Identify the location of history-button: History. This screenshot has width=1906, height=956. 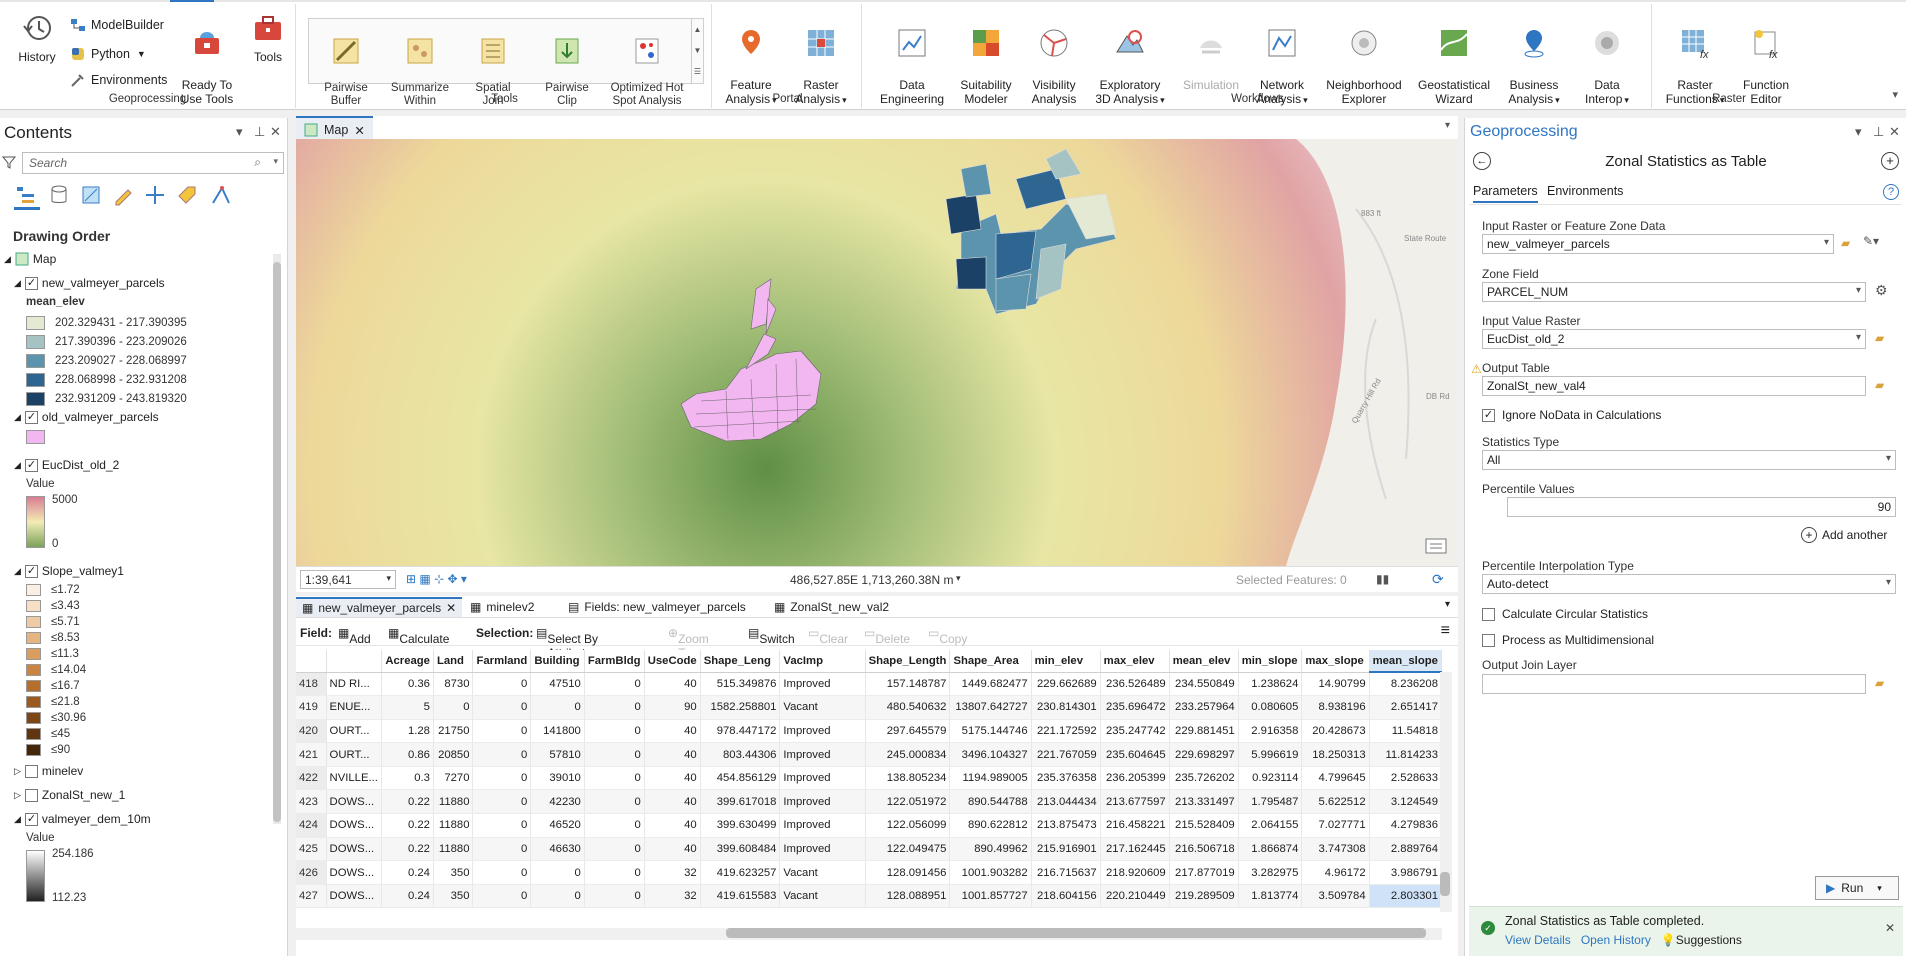
(37, 38).